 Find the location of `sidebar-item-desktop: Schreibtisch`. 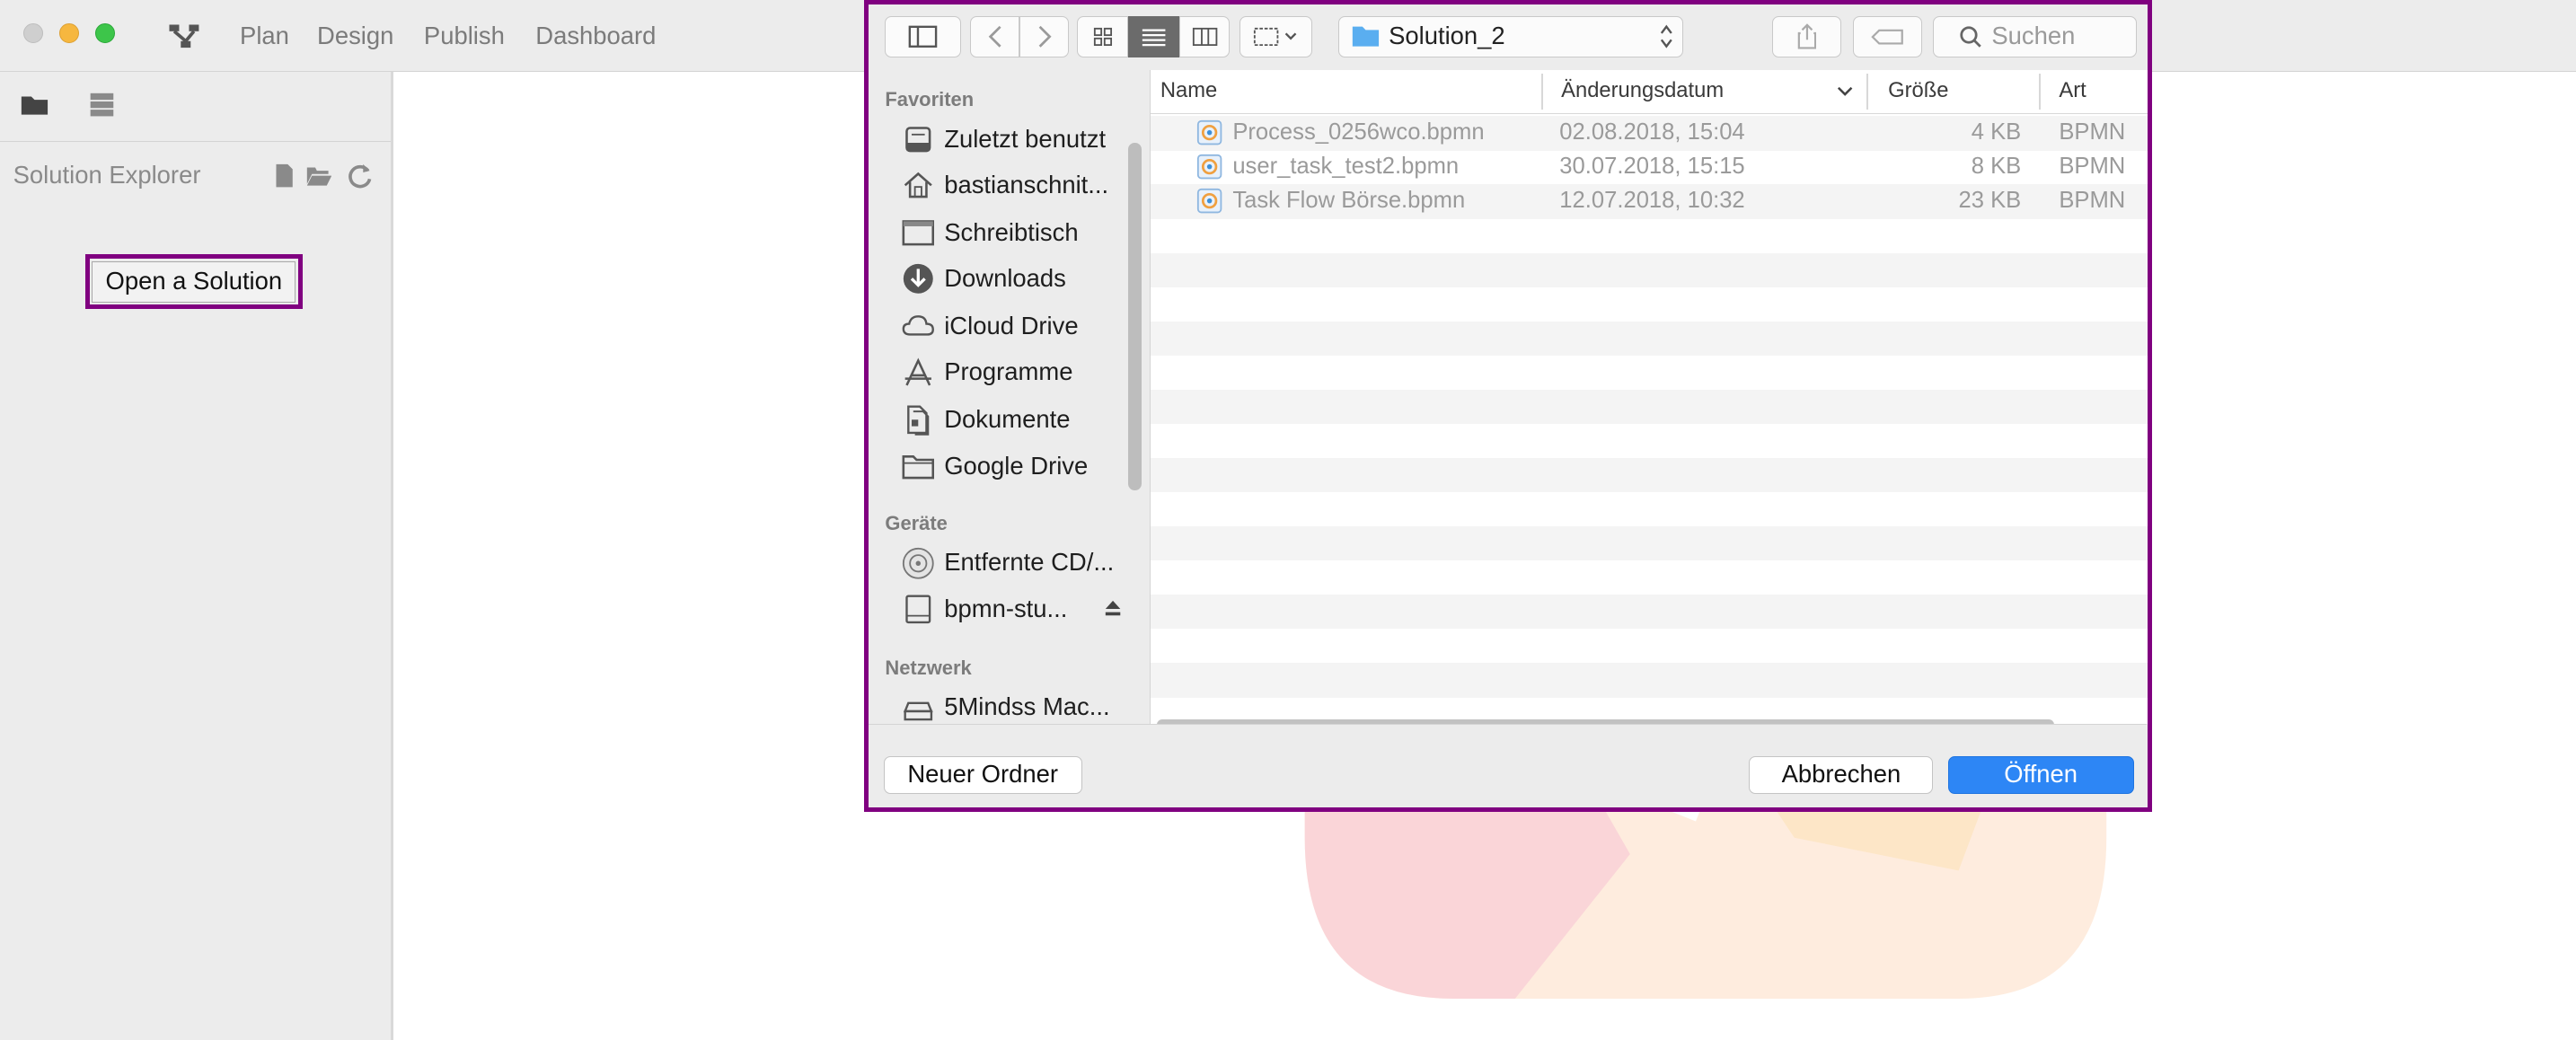

sidebar-item-desktop: Schreibtisch is located at coordinates (1026, 232).